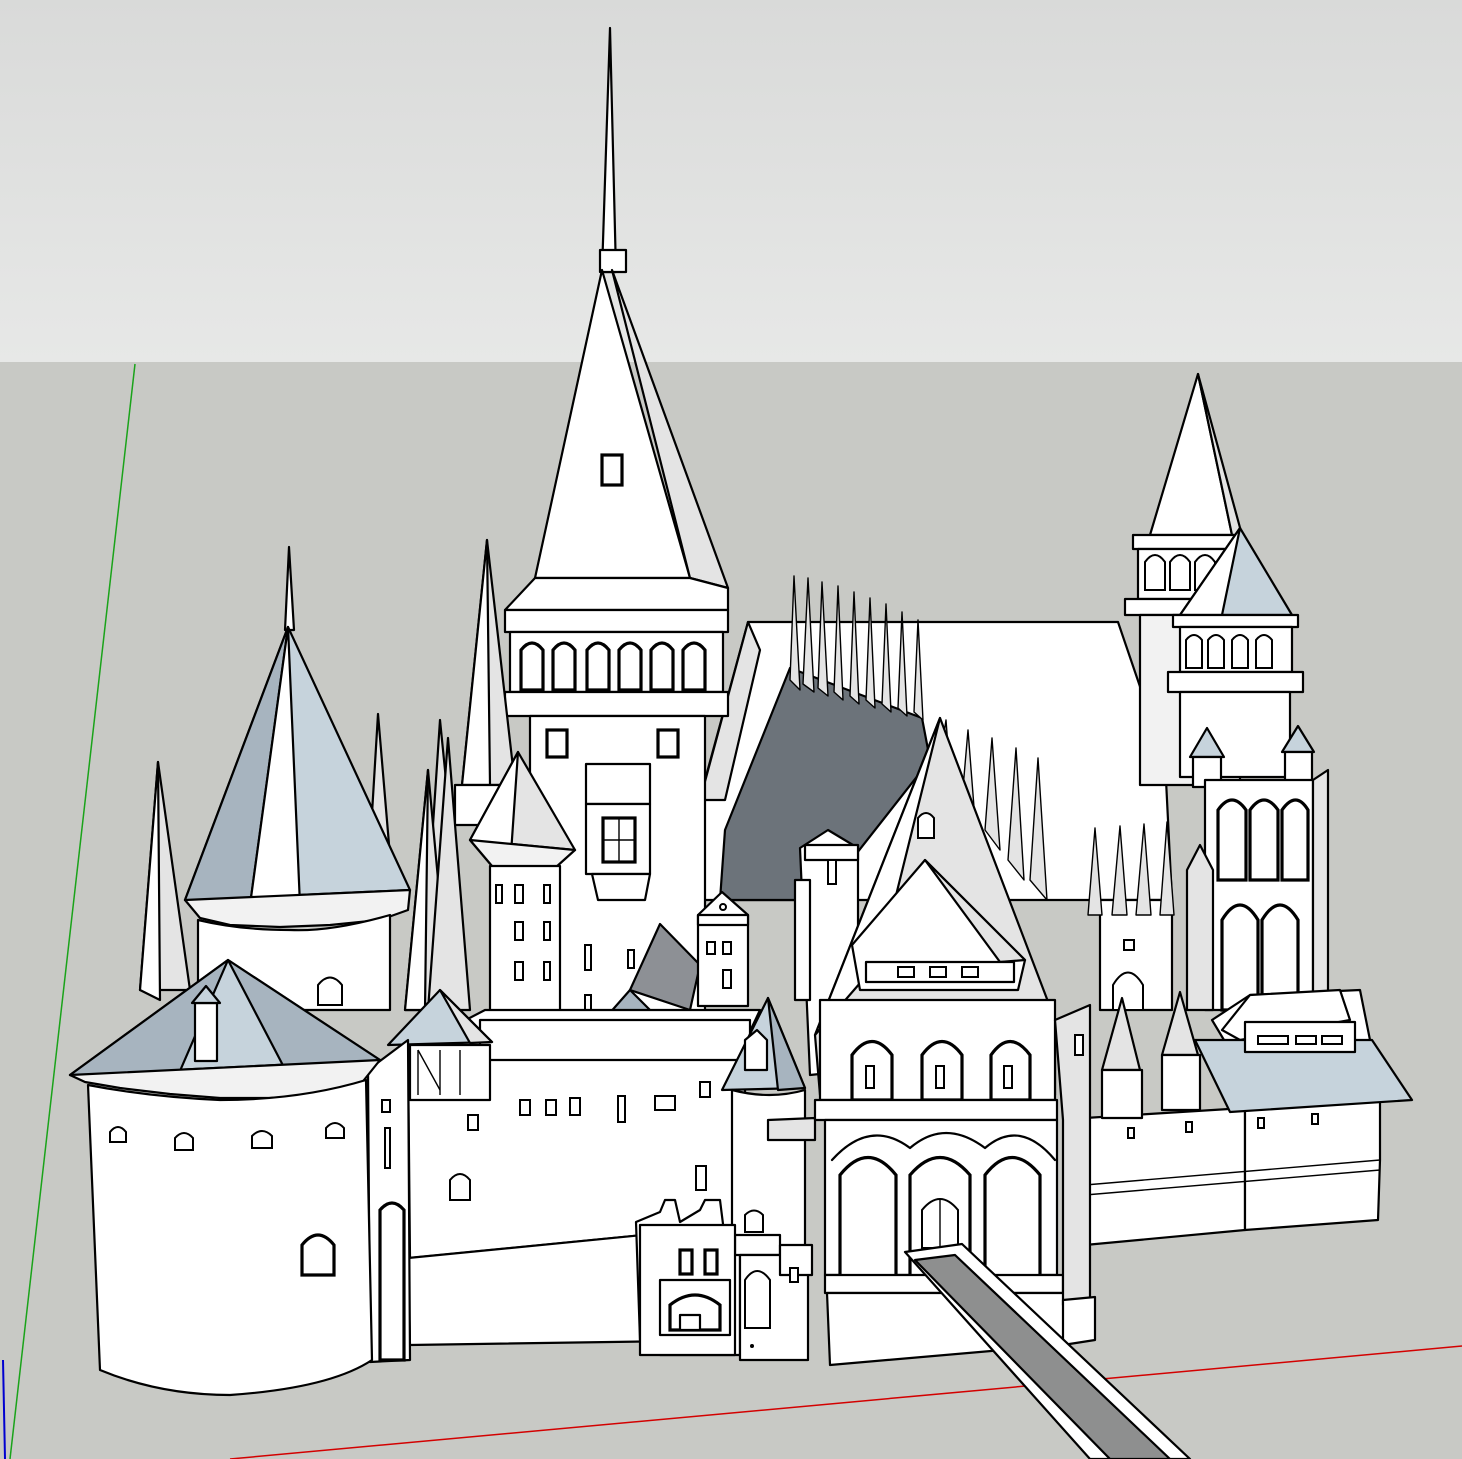 The width and height of the screenshot is (1462, 1459). Describe the element at coordinates (389, 1201) in the screenshot. I see `left-narrow-tower` at that location.